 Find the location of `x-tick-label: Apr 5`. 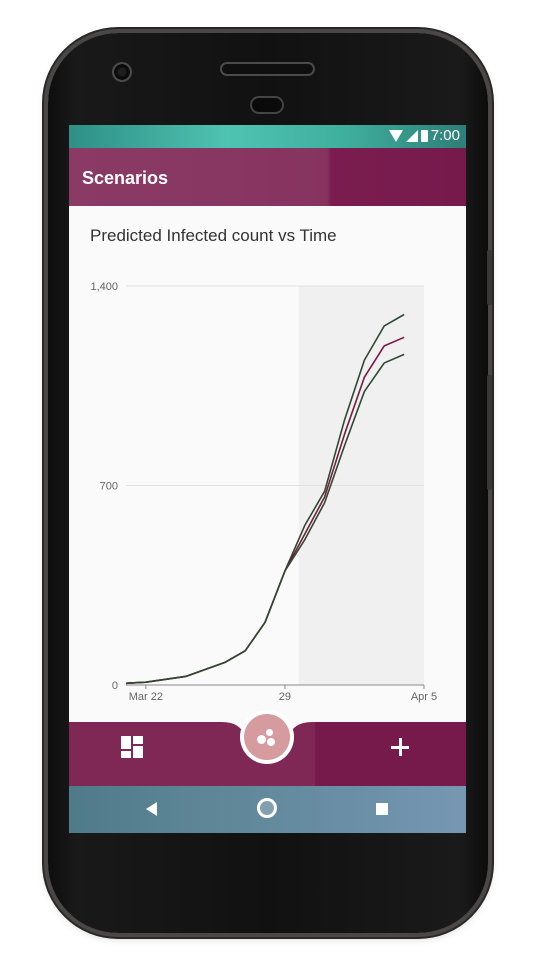

x-tick-label: Apr 5 is located at coordinates (424, 697).